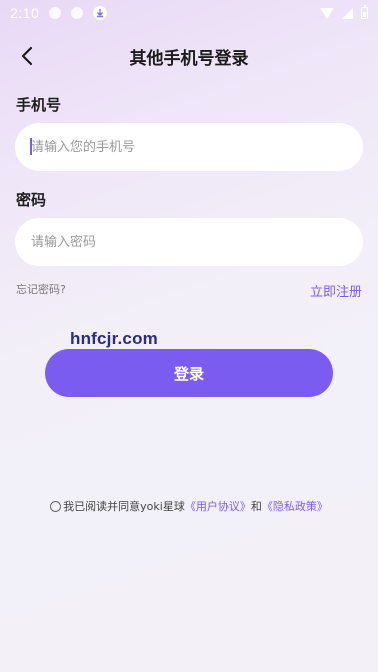 The width and height of the screenshot is (378, 672). I want to click on phone-input, so click(189, 147).